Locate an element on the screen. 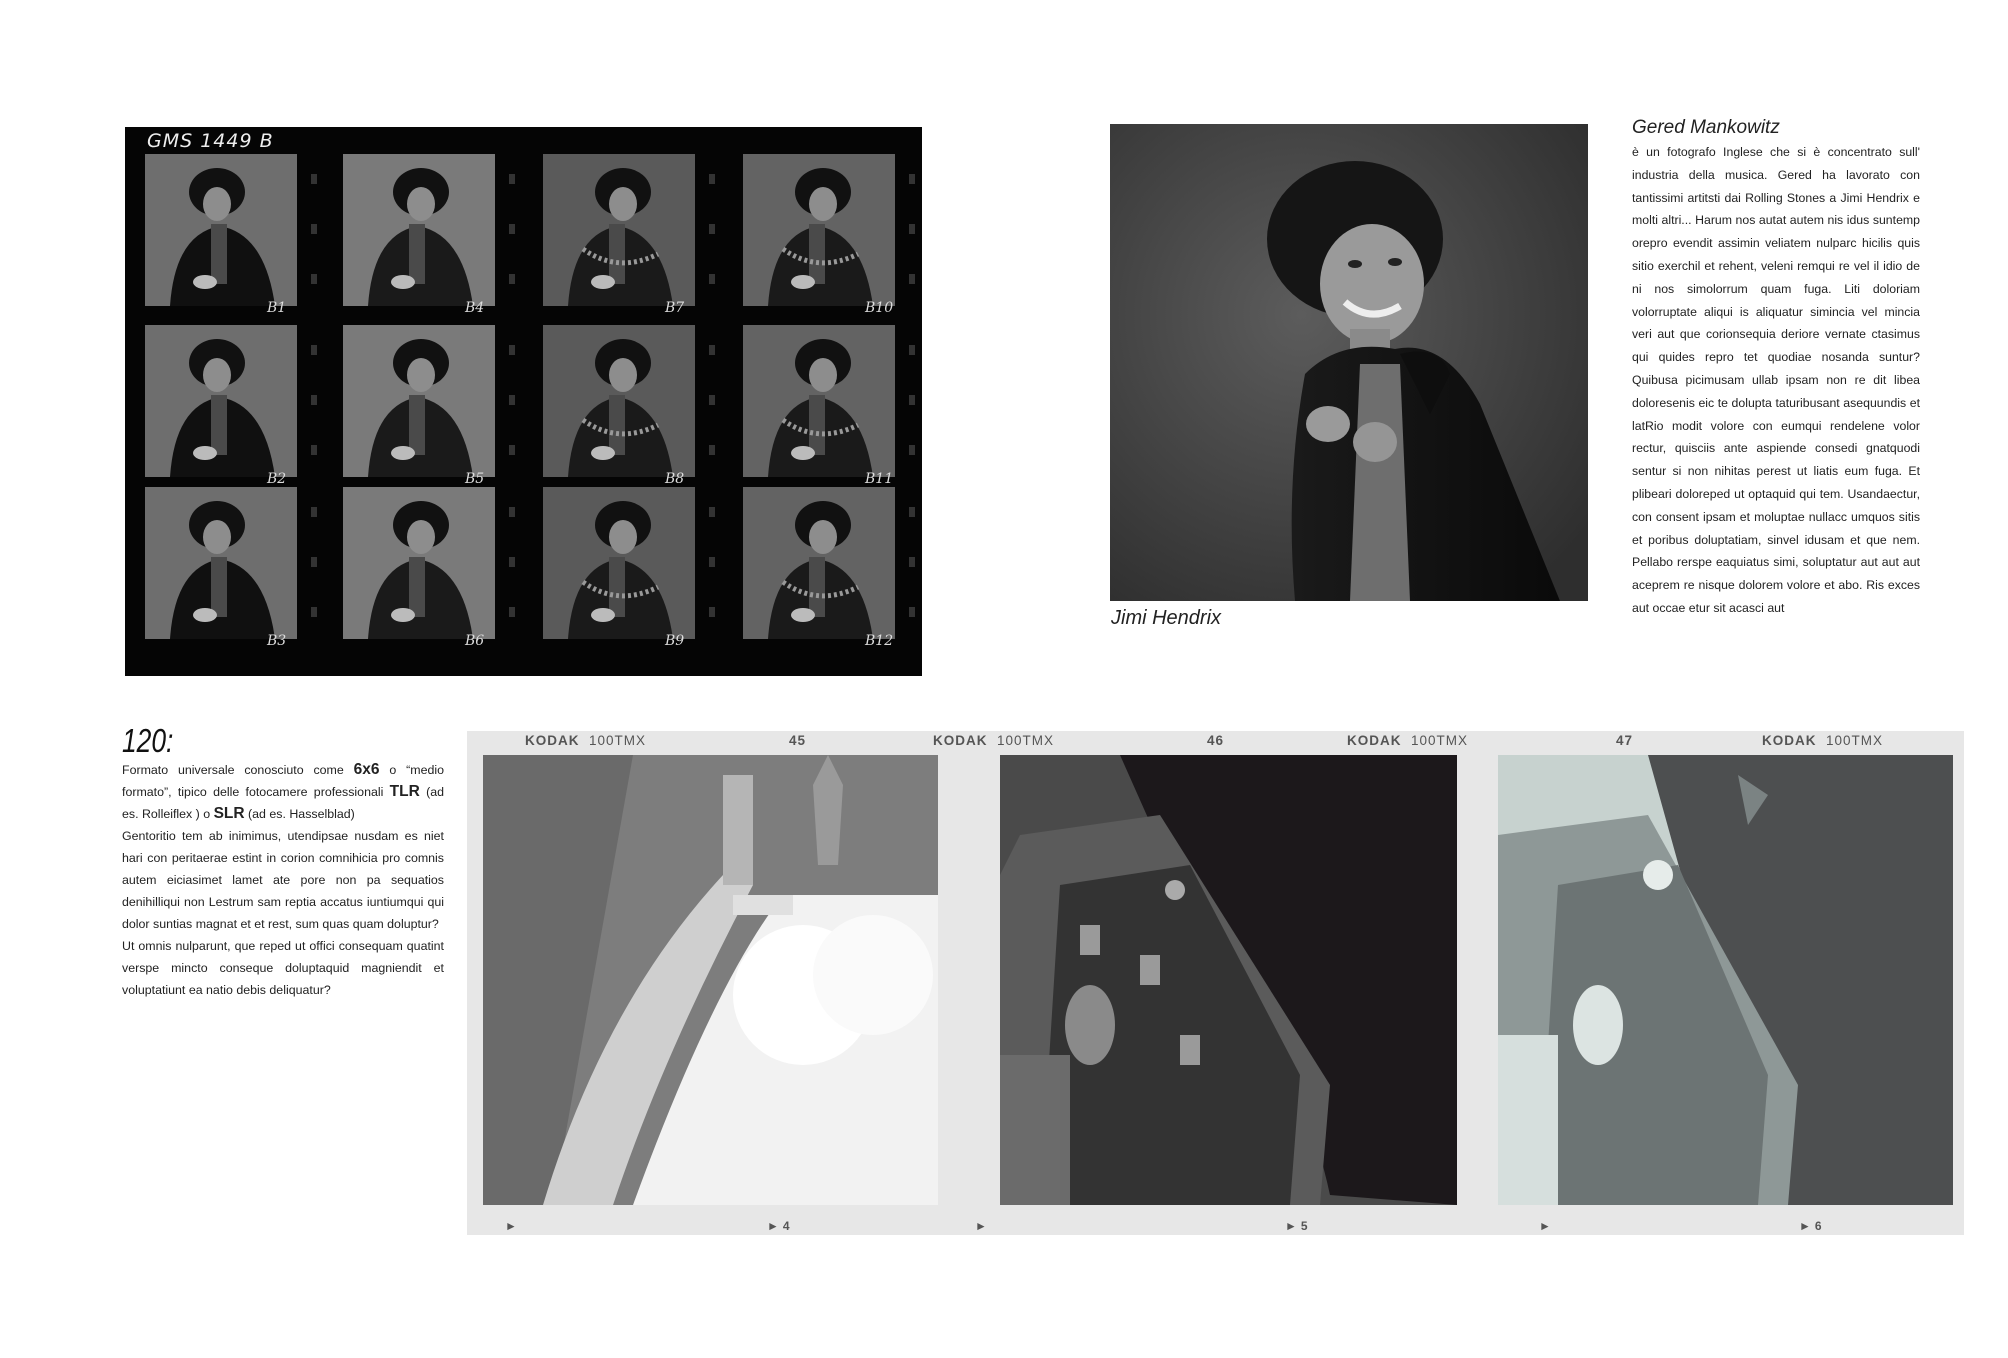 The height and width of the screenshot is (1358, 2008). arrow-icon: ► 5 is located at coordinates (1296, 1226).